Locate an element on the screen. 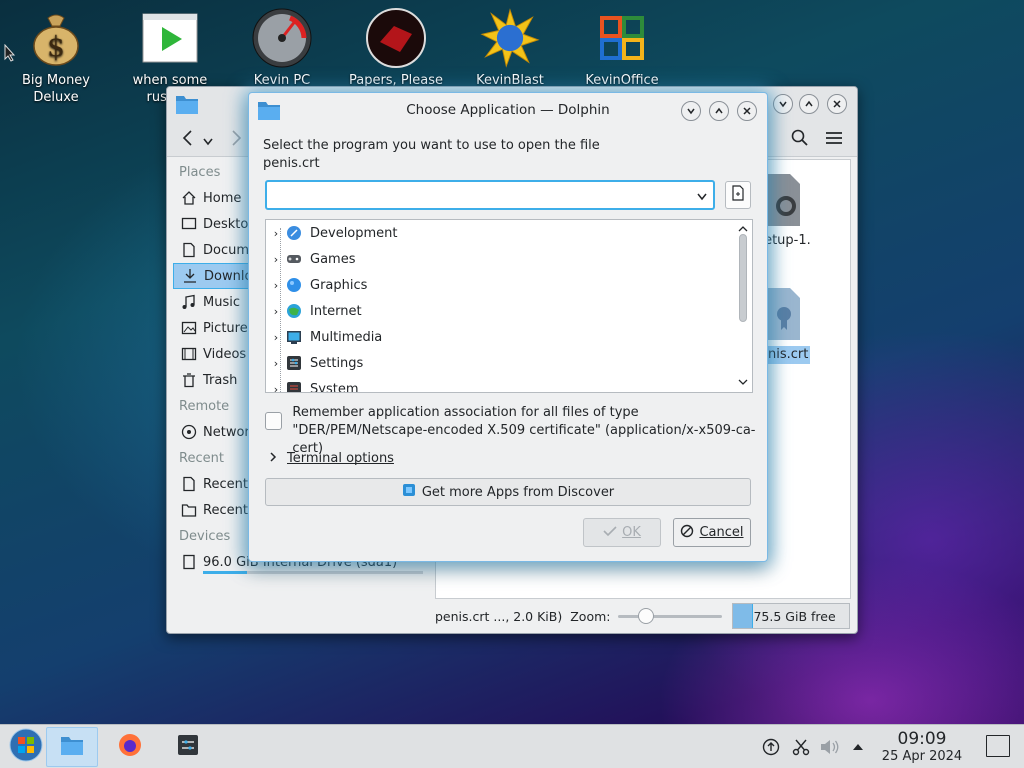  taskbar-item-dolphin is located at coordinates (72, 747).